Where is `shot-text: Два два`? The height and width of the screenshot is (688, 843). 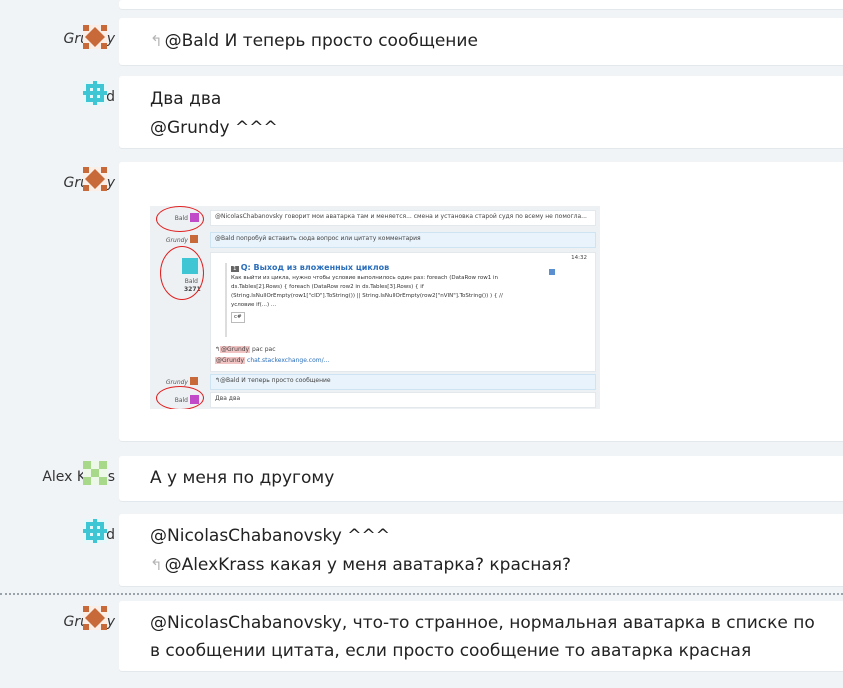 shot-text: Два два is located at coordinates (228, 398).